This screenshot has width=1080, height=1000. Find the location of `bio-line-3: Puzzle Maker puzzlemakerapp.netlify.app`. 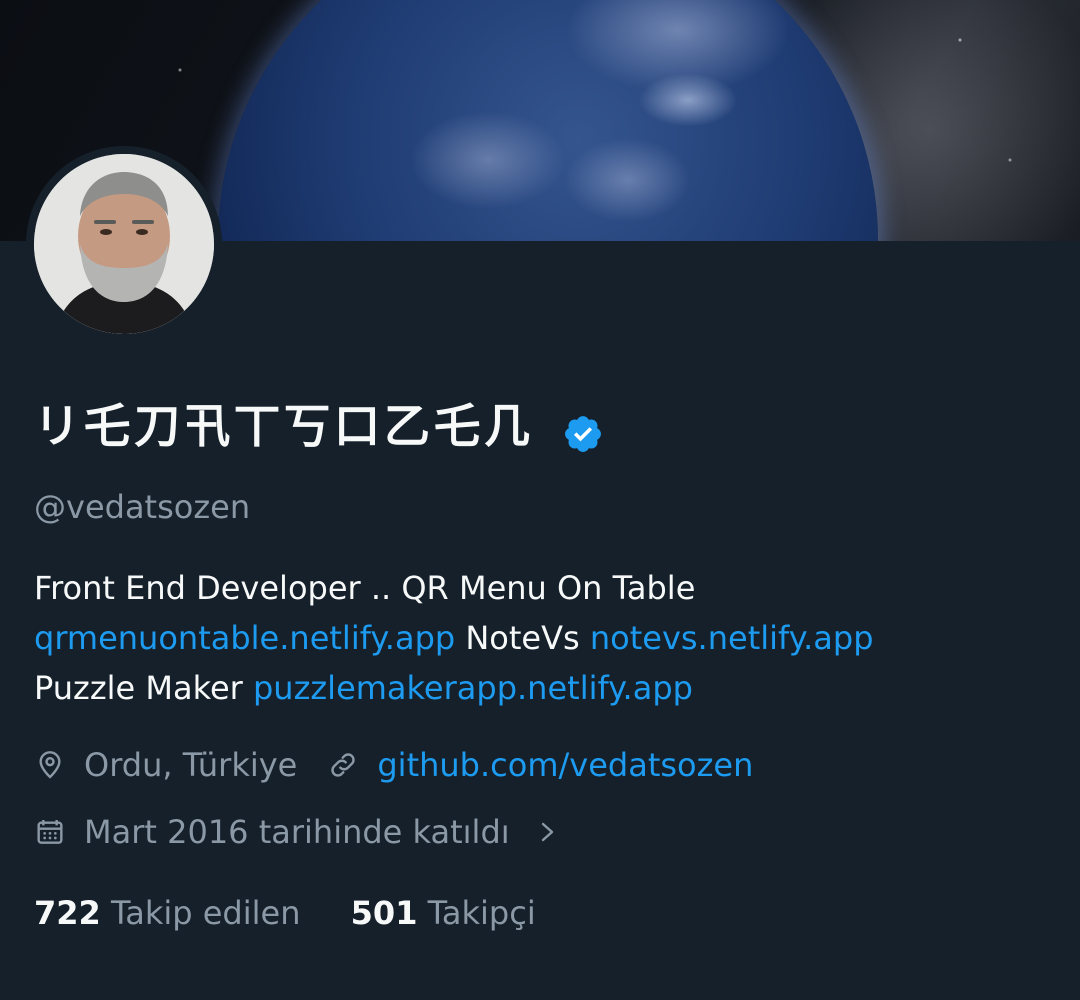

bio-line-3: Puzzle Maker puzzlemakerapp.netlify.app is located at coordinates (539, 688).